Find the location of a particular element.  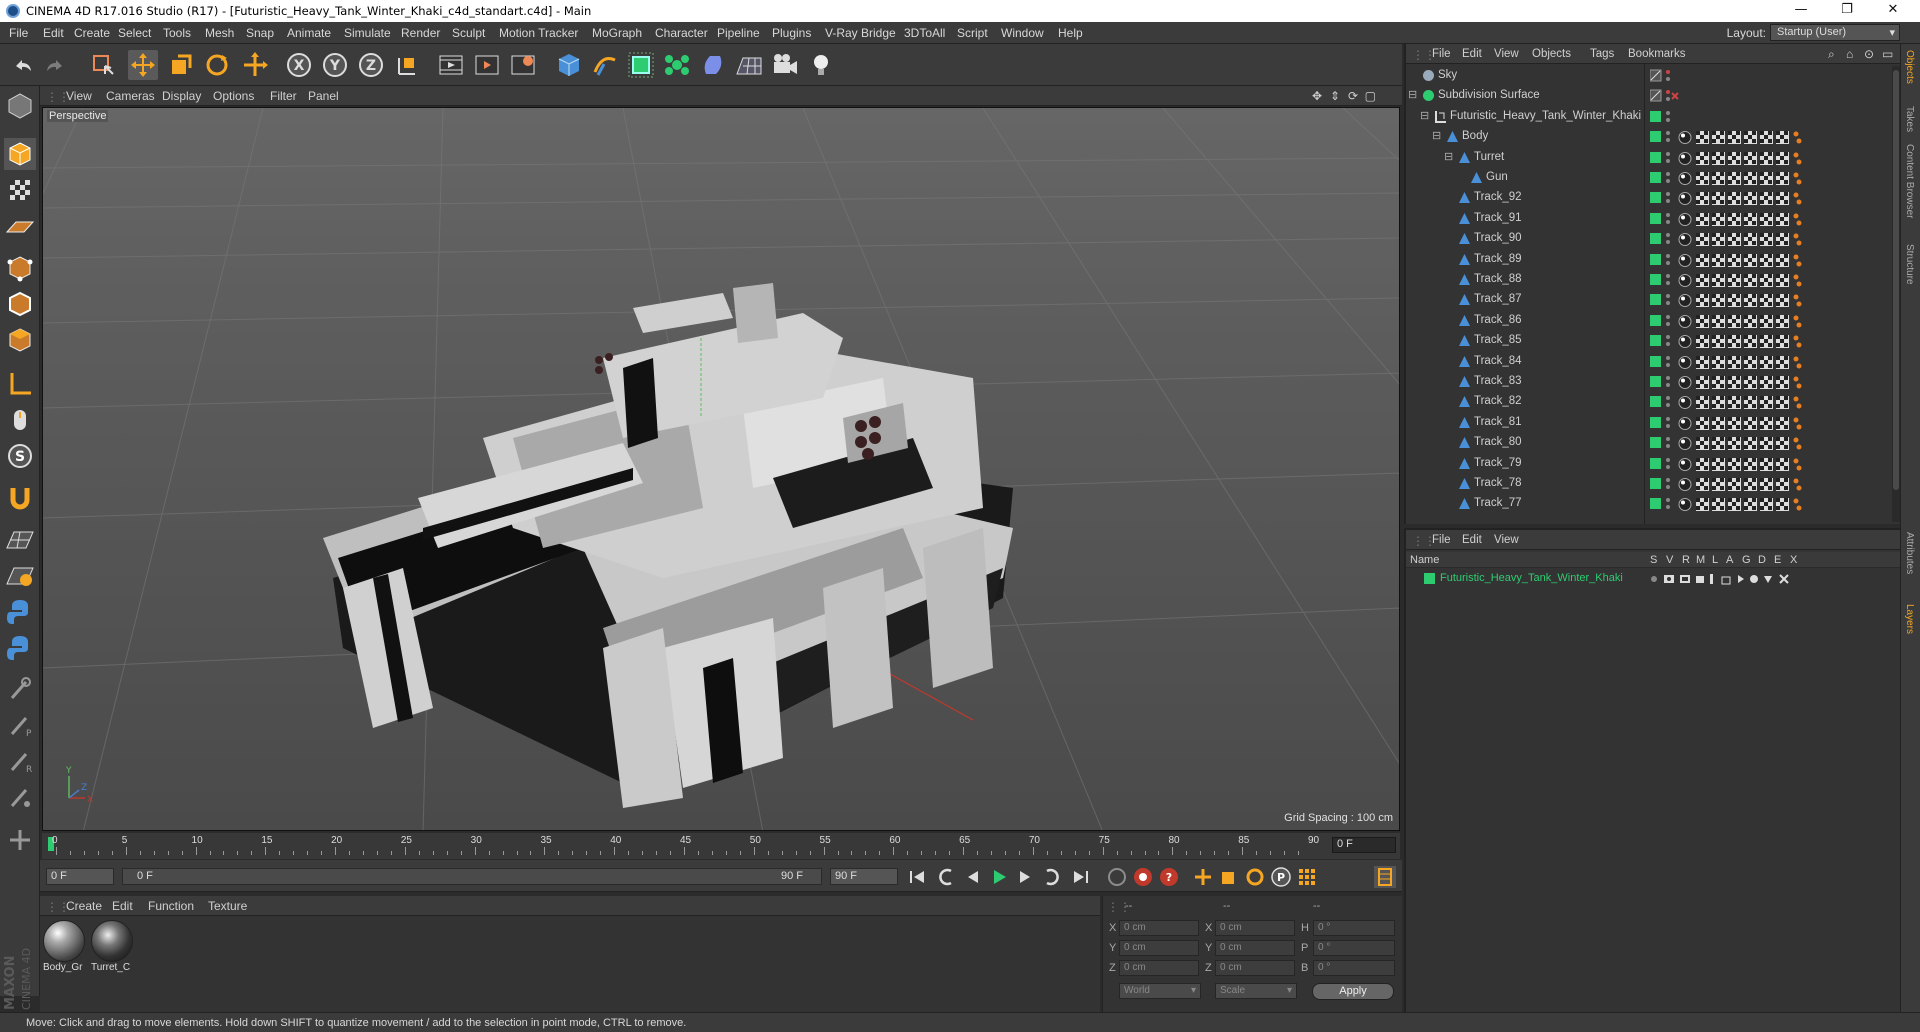

menu-mesh: Mesh is located at coordinates (219, 33).